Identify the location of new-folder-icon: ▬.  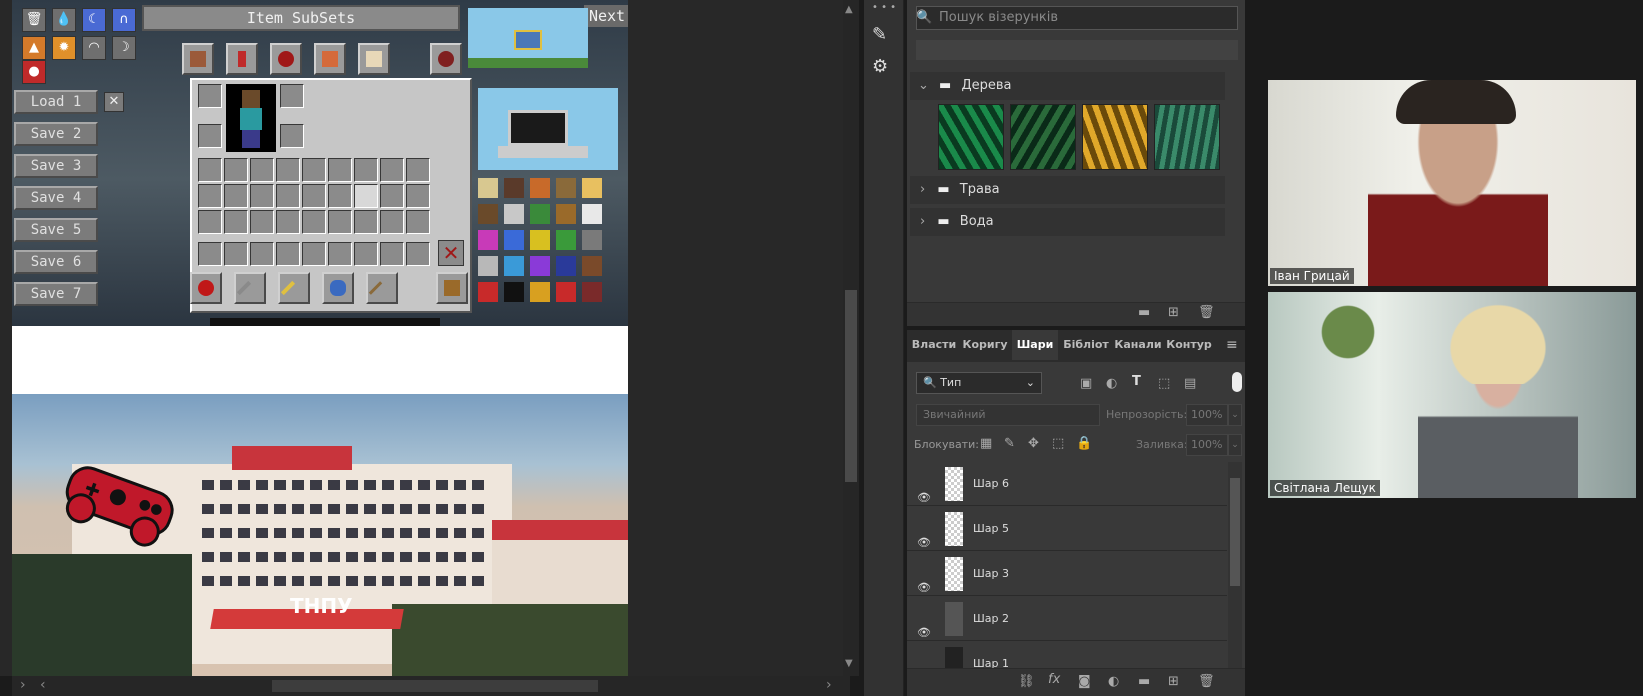
(1144, 312).